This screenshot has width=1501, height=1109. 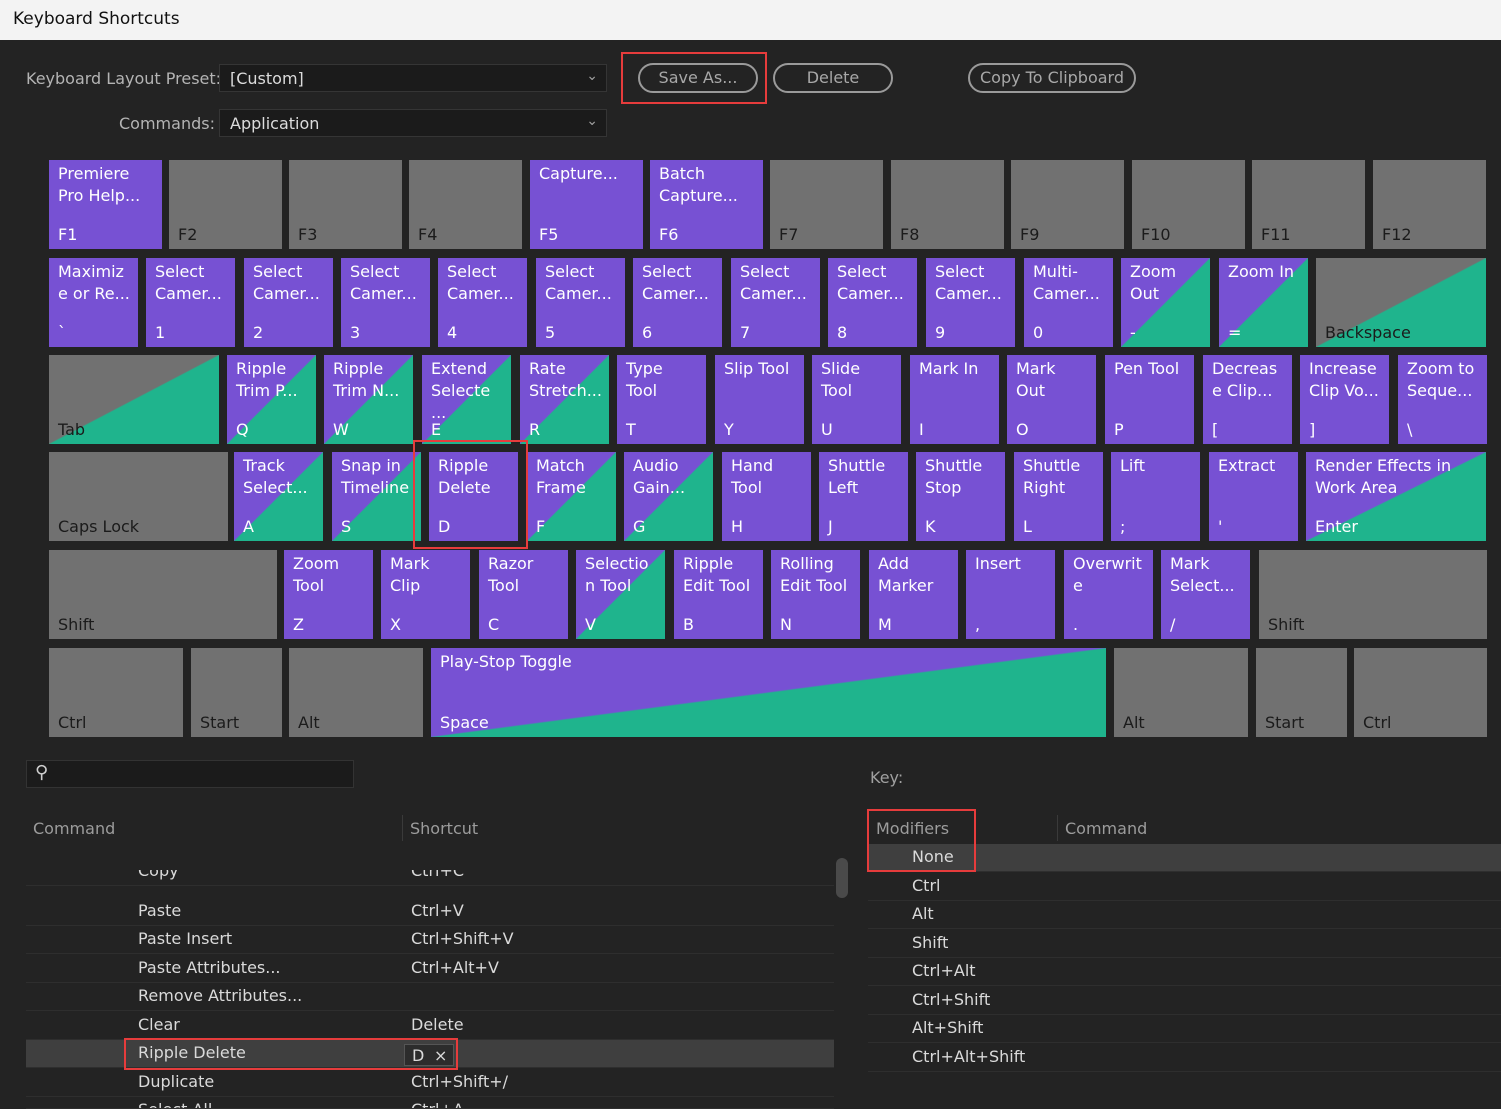 What do you see at coordinates (564, 399) in the screenshot?
I see `key-char: Rate Stretch... R` at bounding box center [564, 399].